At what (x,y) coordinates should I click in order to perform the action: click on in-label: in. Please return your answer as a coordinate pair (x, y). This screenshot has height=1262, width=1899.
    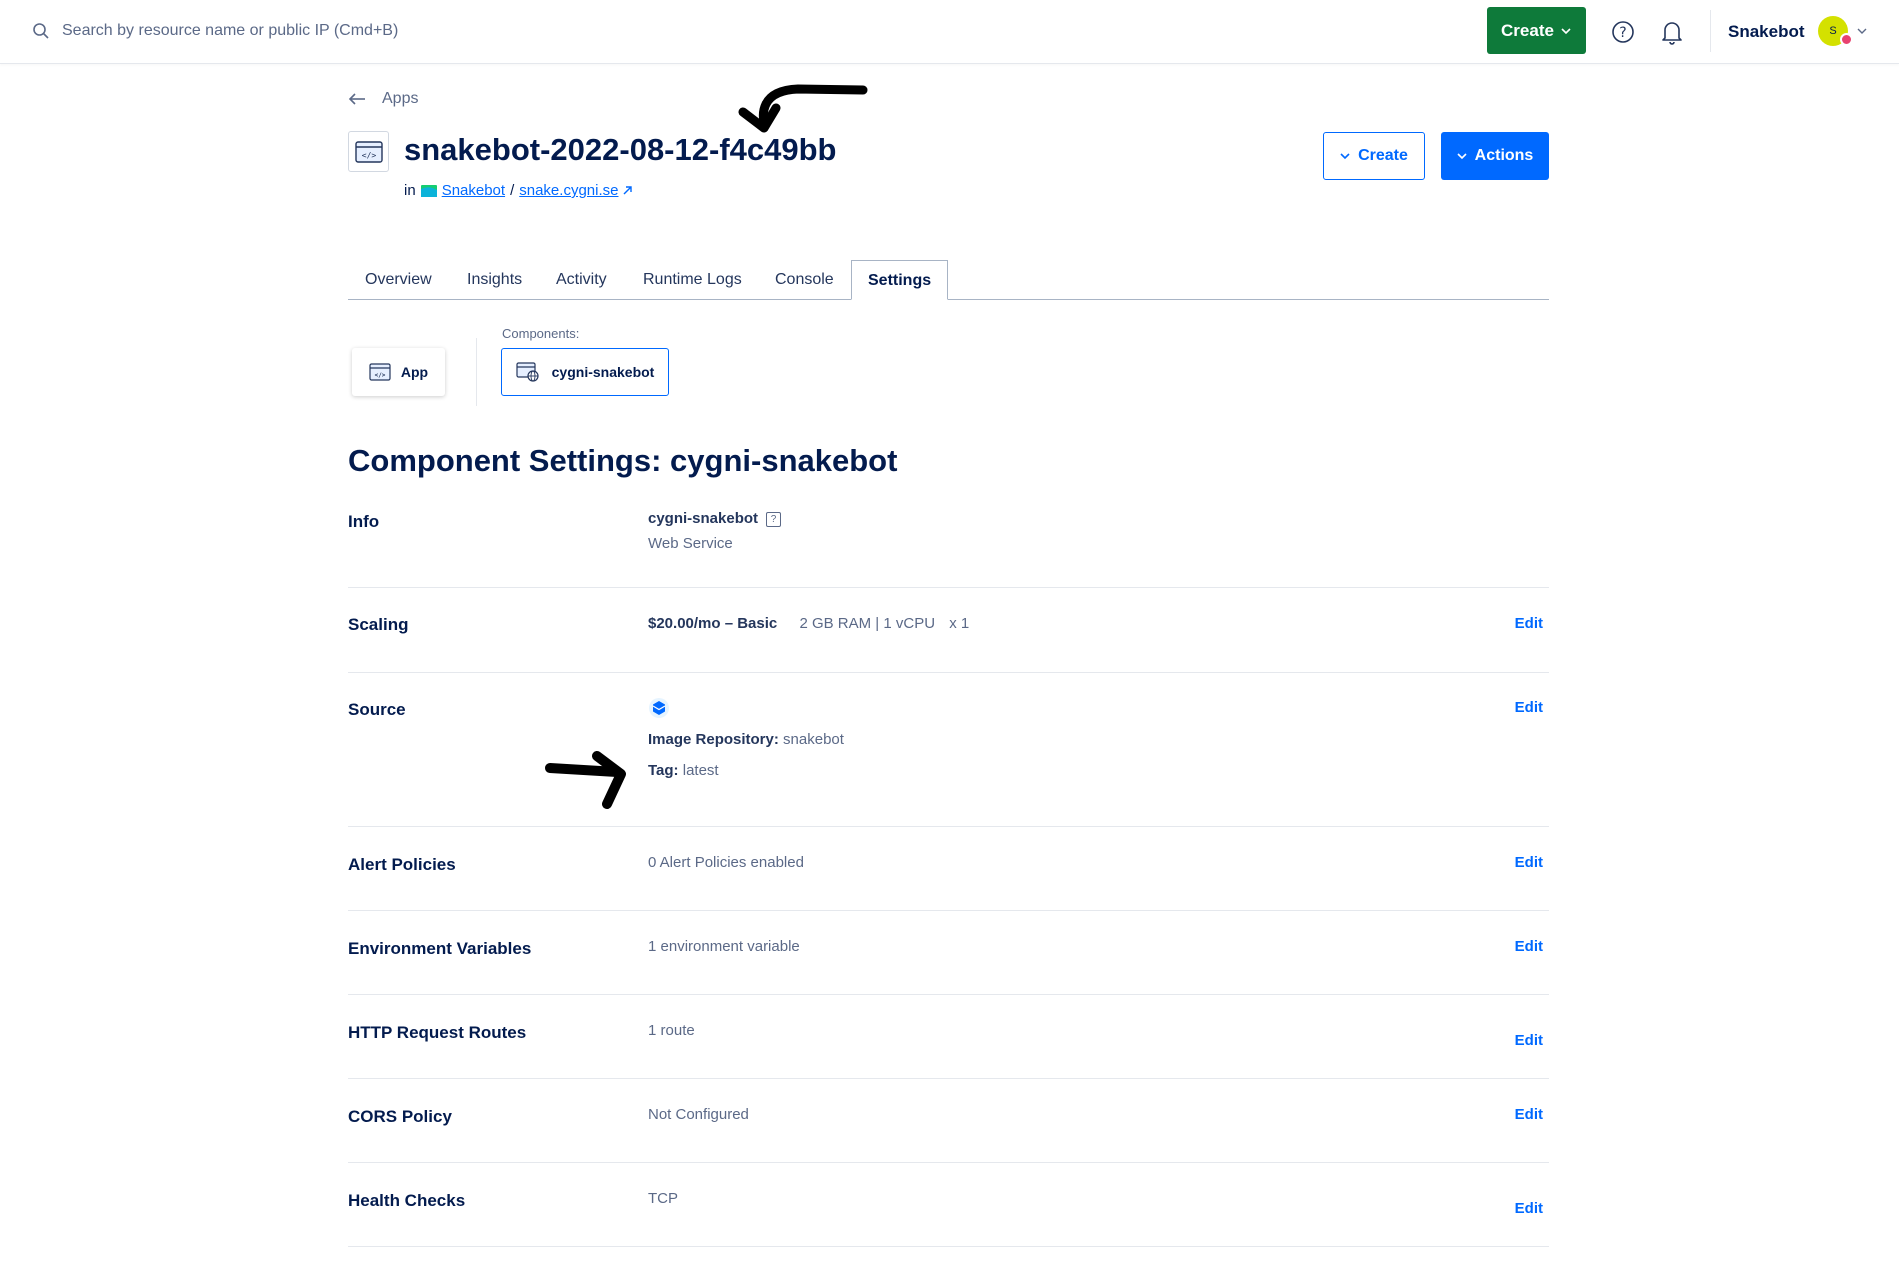
    Looking at the image, I should click on (410, 190).